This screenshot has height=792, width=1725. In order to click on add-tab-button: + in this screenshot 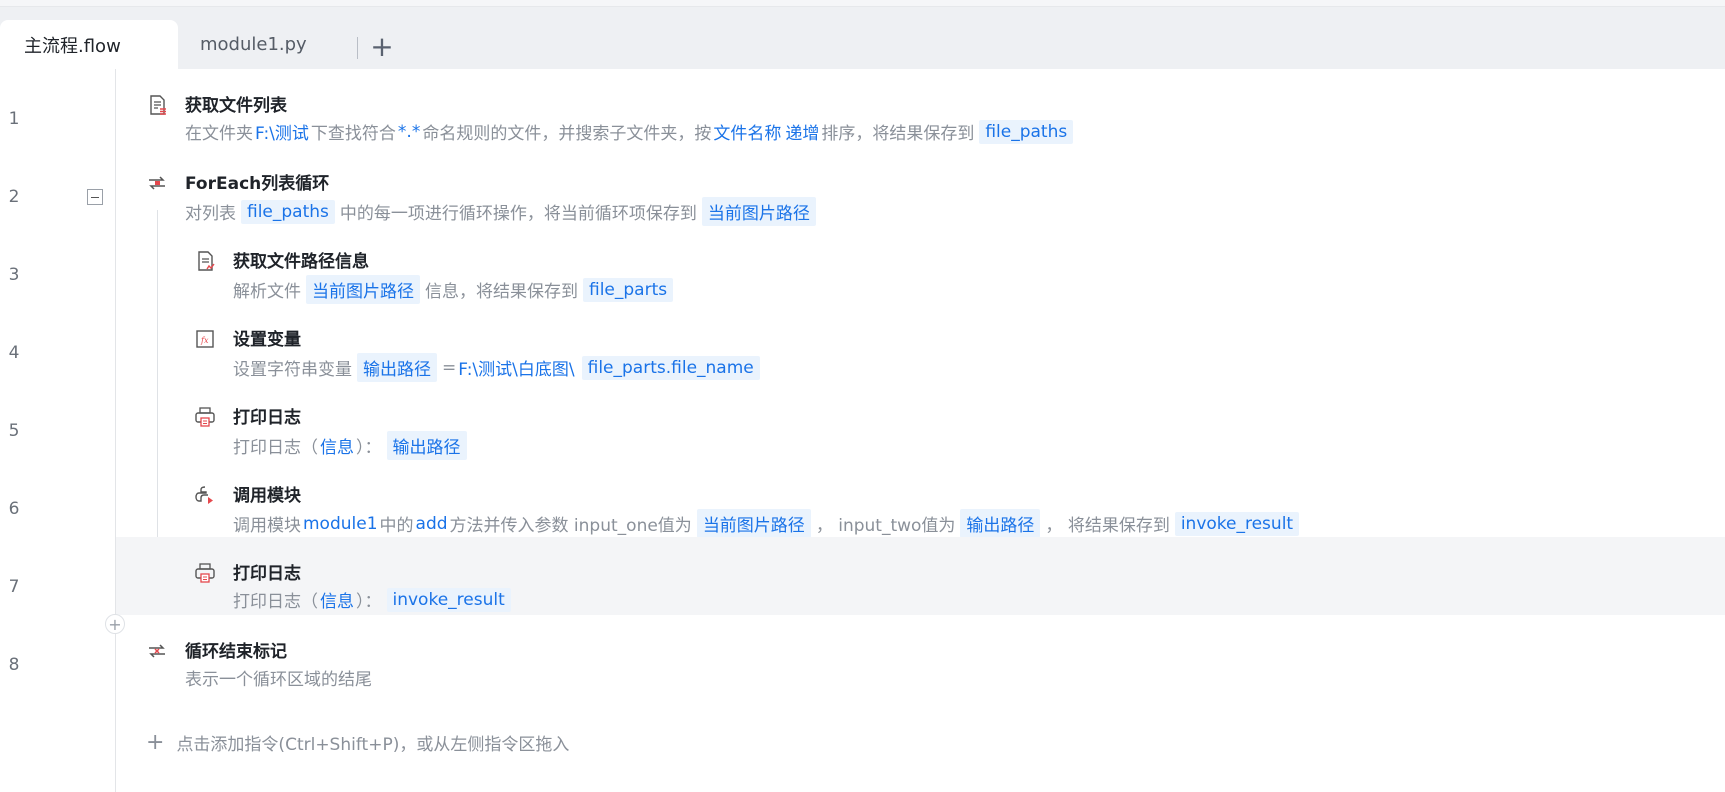, I will do `click(382, 46)`.